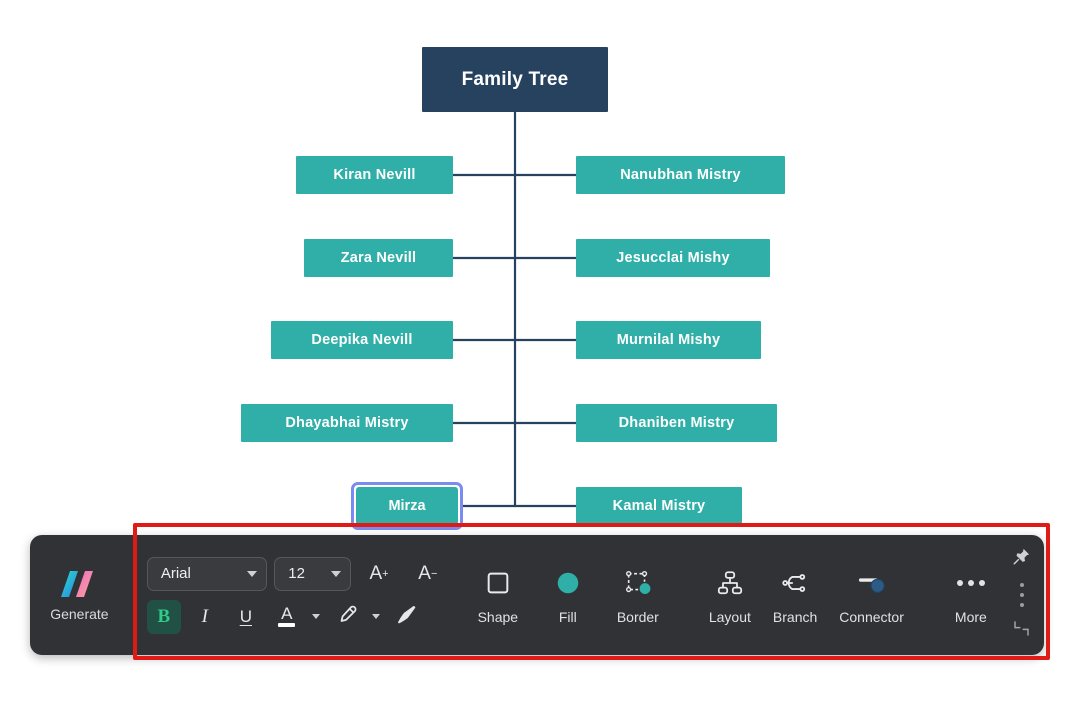  I want to click on toolbar-edge-controls, so click(1022, 595).